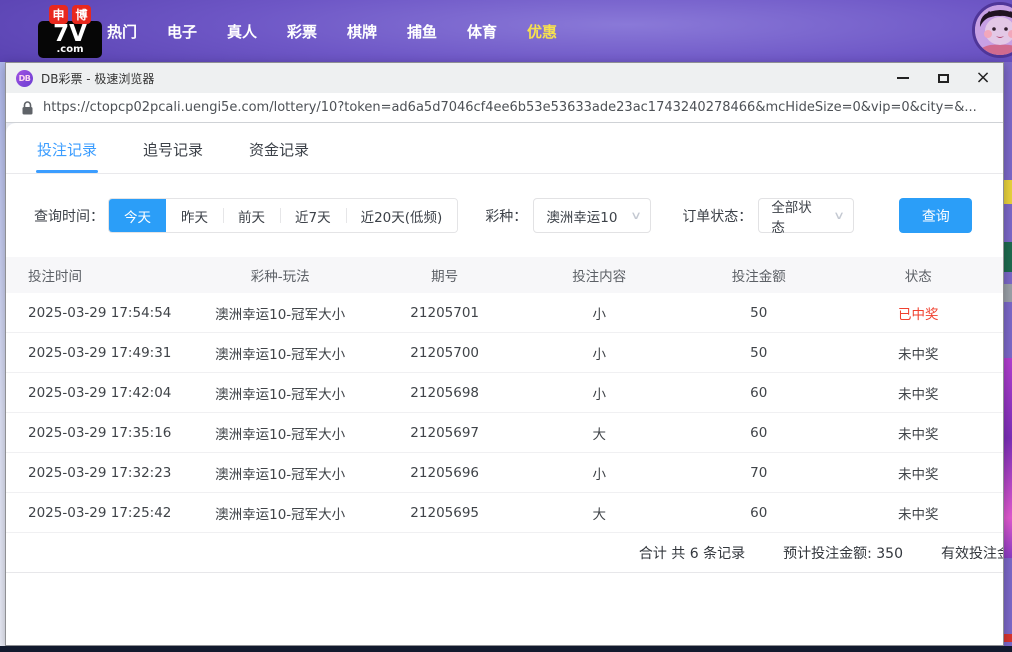  Describe the element at coordinates (100, 392) in the screenshot. I see `cell-time: 2025-03-29 17:42:04` at that location.